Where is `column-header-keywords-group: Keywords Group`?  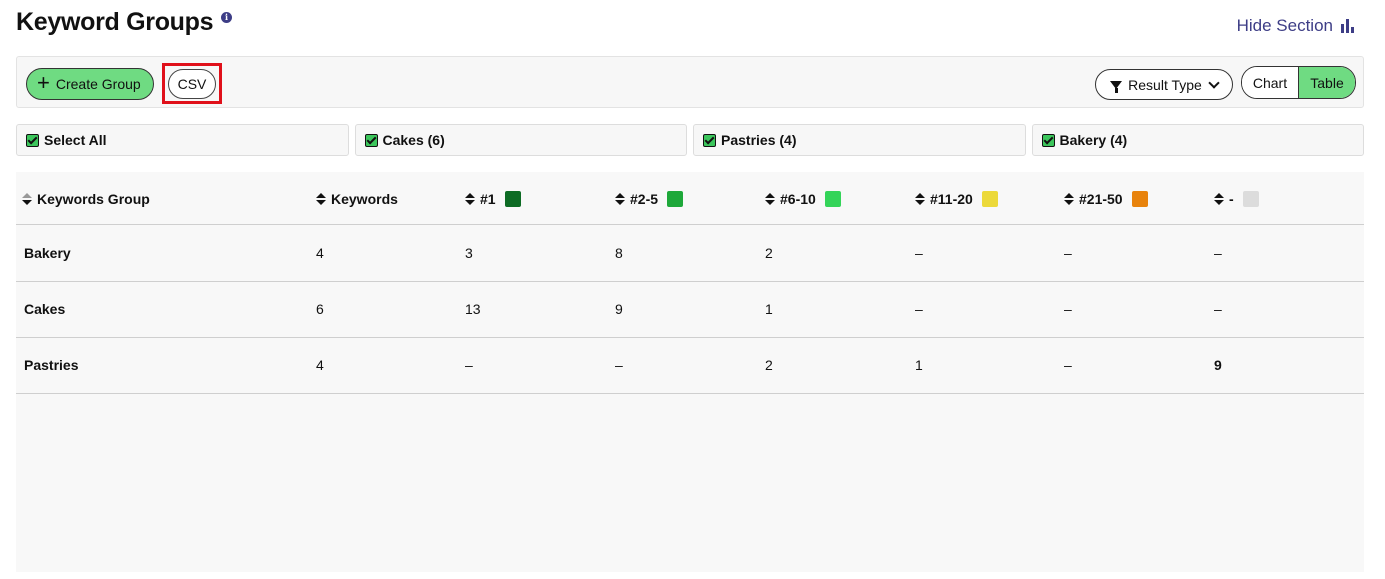 column-header-keywords-group: Keywords Group is located at coordinates (86, 198).